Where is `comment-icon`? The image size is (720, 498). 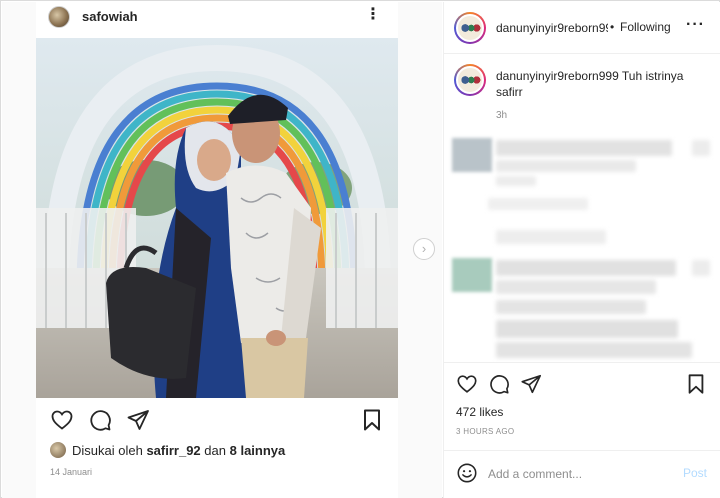 comment-icon is located at coordinates (499, 384).